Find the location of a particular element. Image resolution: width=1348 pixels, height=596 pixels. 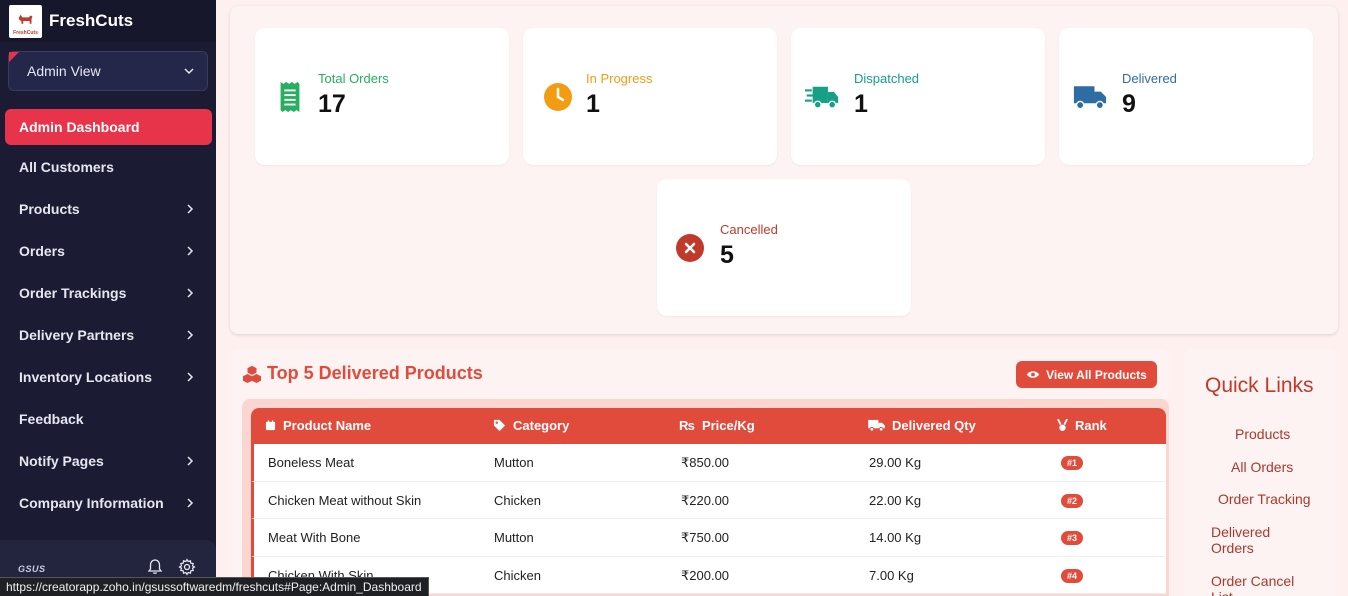

rank-badge: #4 is located at coordinates (1072, 575).